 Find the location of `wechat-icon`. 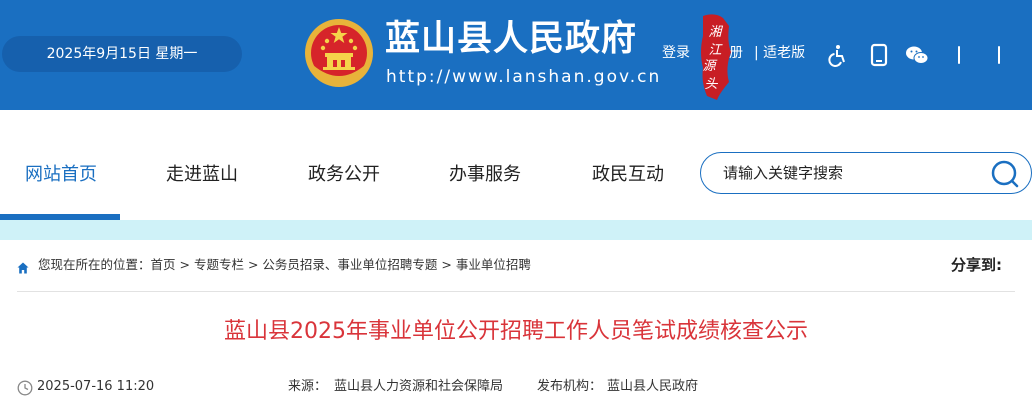

wechat-icon is located at coordinates (917, 55).